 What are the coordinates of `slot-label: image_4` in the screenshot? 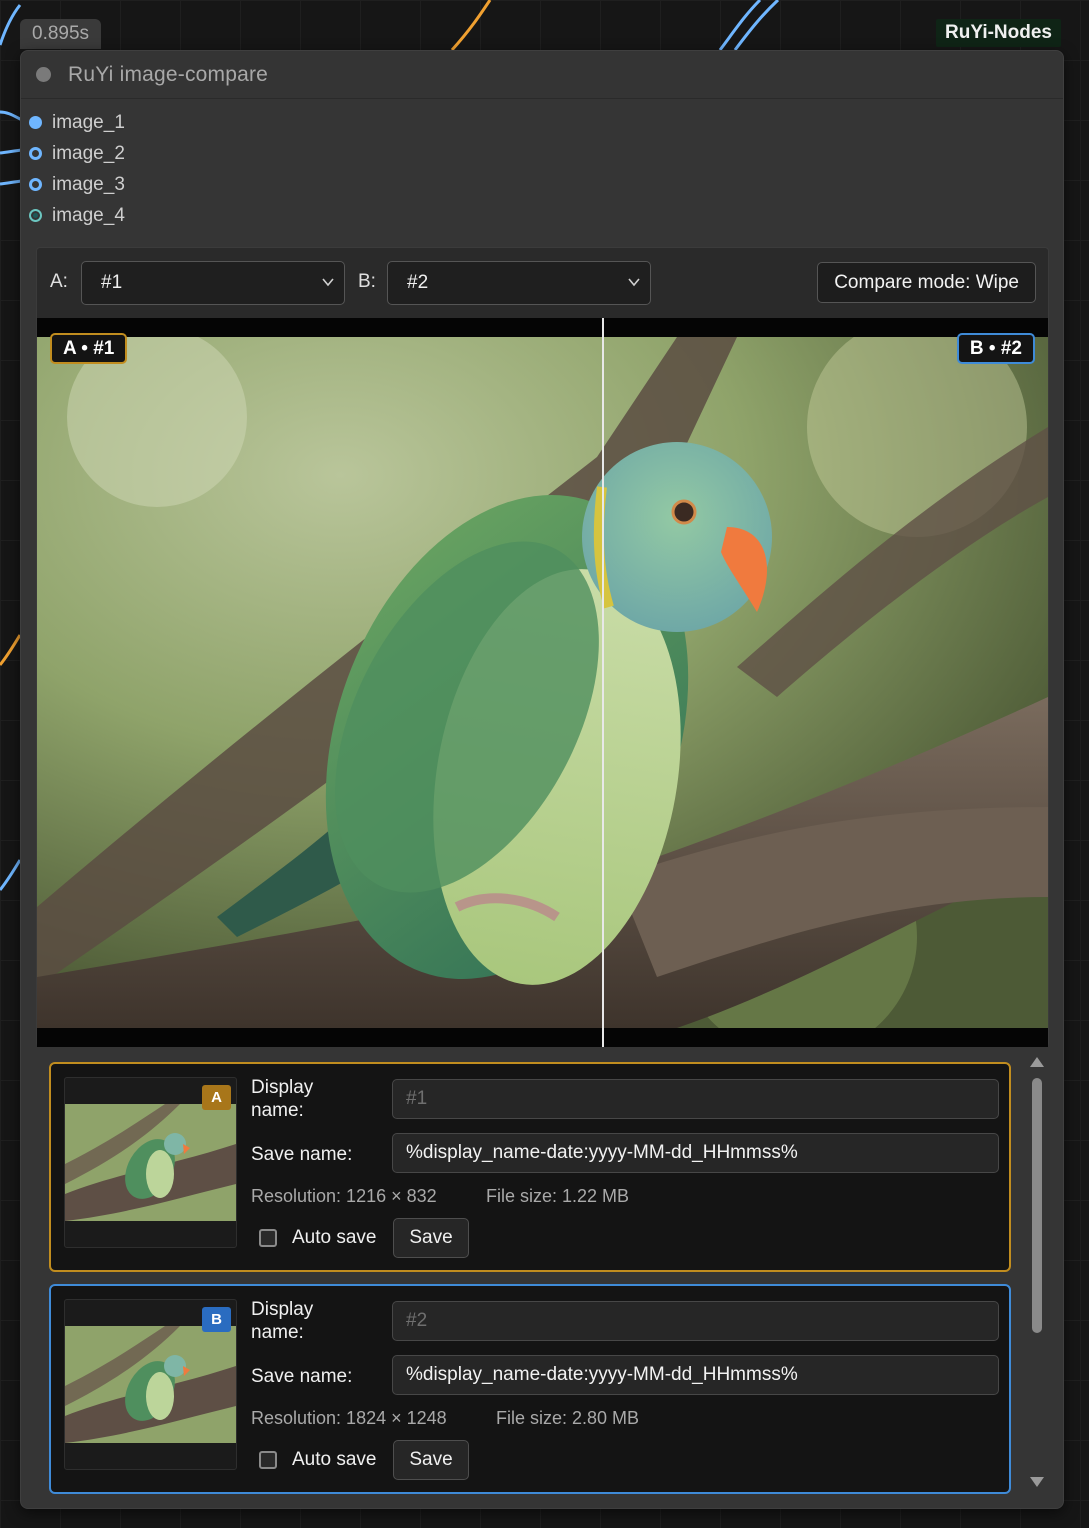 It's located at (88, 215).